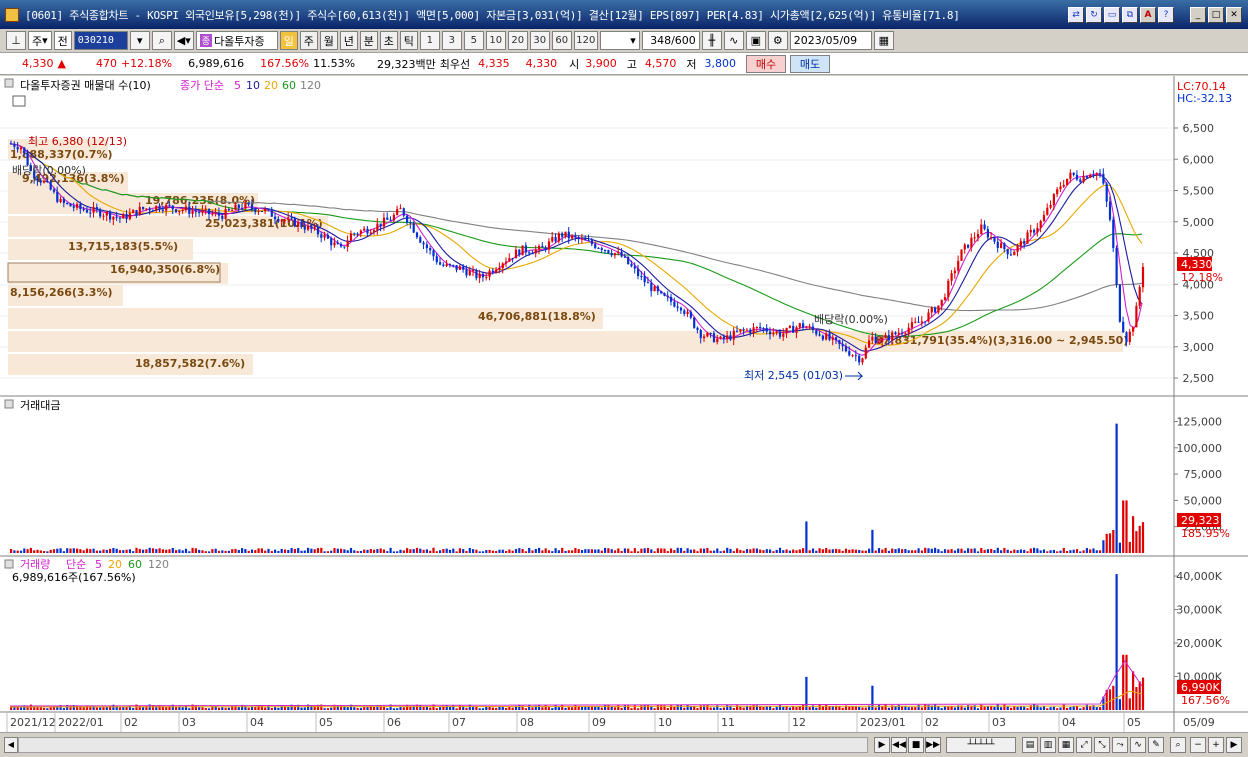 This screenshot has height=757, width=1248. What do you see at coordinates (443, 745) in the screenshot?
I see `chart-scrollbar` at bounding box center [443, 745].